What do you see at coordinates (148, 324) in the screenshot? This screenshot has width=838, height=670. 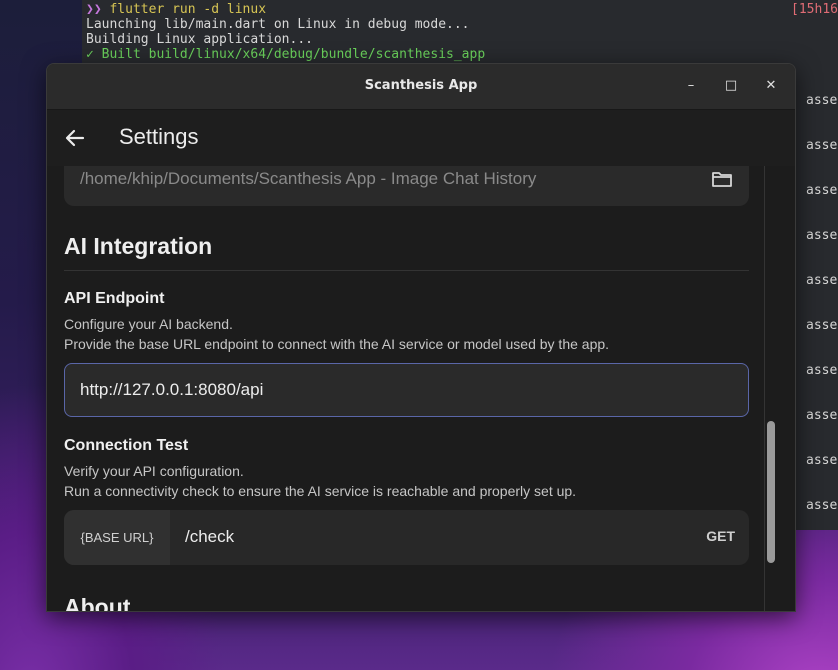 I see `api-endpoint-desc-1: Configure your AI backend.` at bounding box center [148, 324].